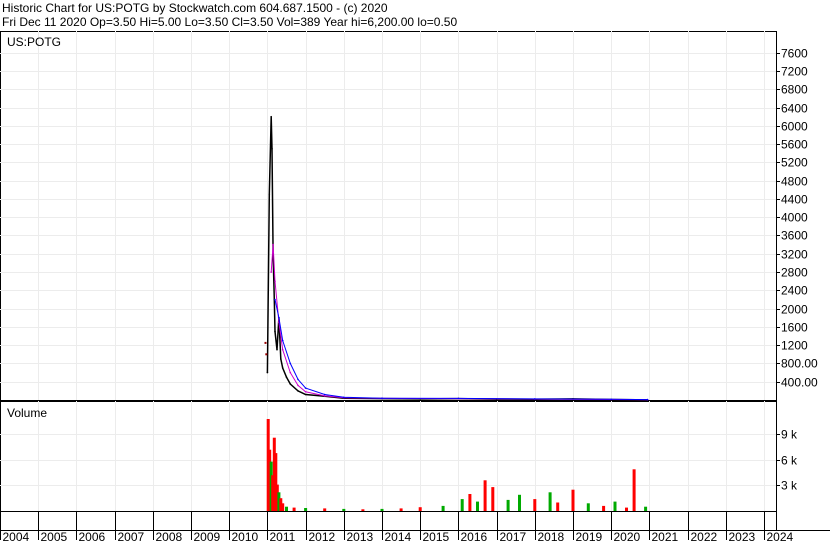 This screenshot has width=830, height=543. What do you see at coordinates (665, 536) in the screenshot?
I see `x-tick-label: 2021` at bounding box center [665, 536].